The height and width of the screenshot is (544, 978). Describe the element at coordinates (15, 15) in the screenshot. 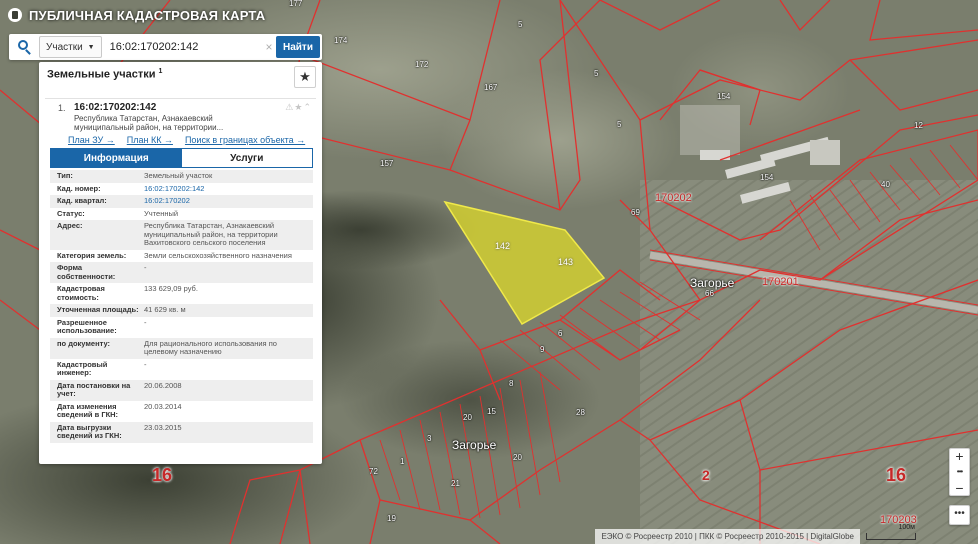

I see `rosreestr-logo-icon` at that location.